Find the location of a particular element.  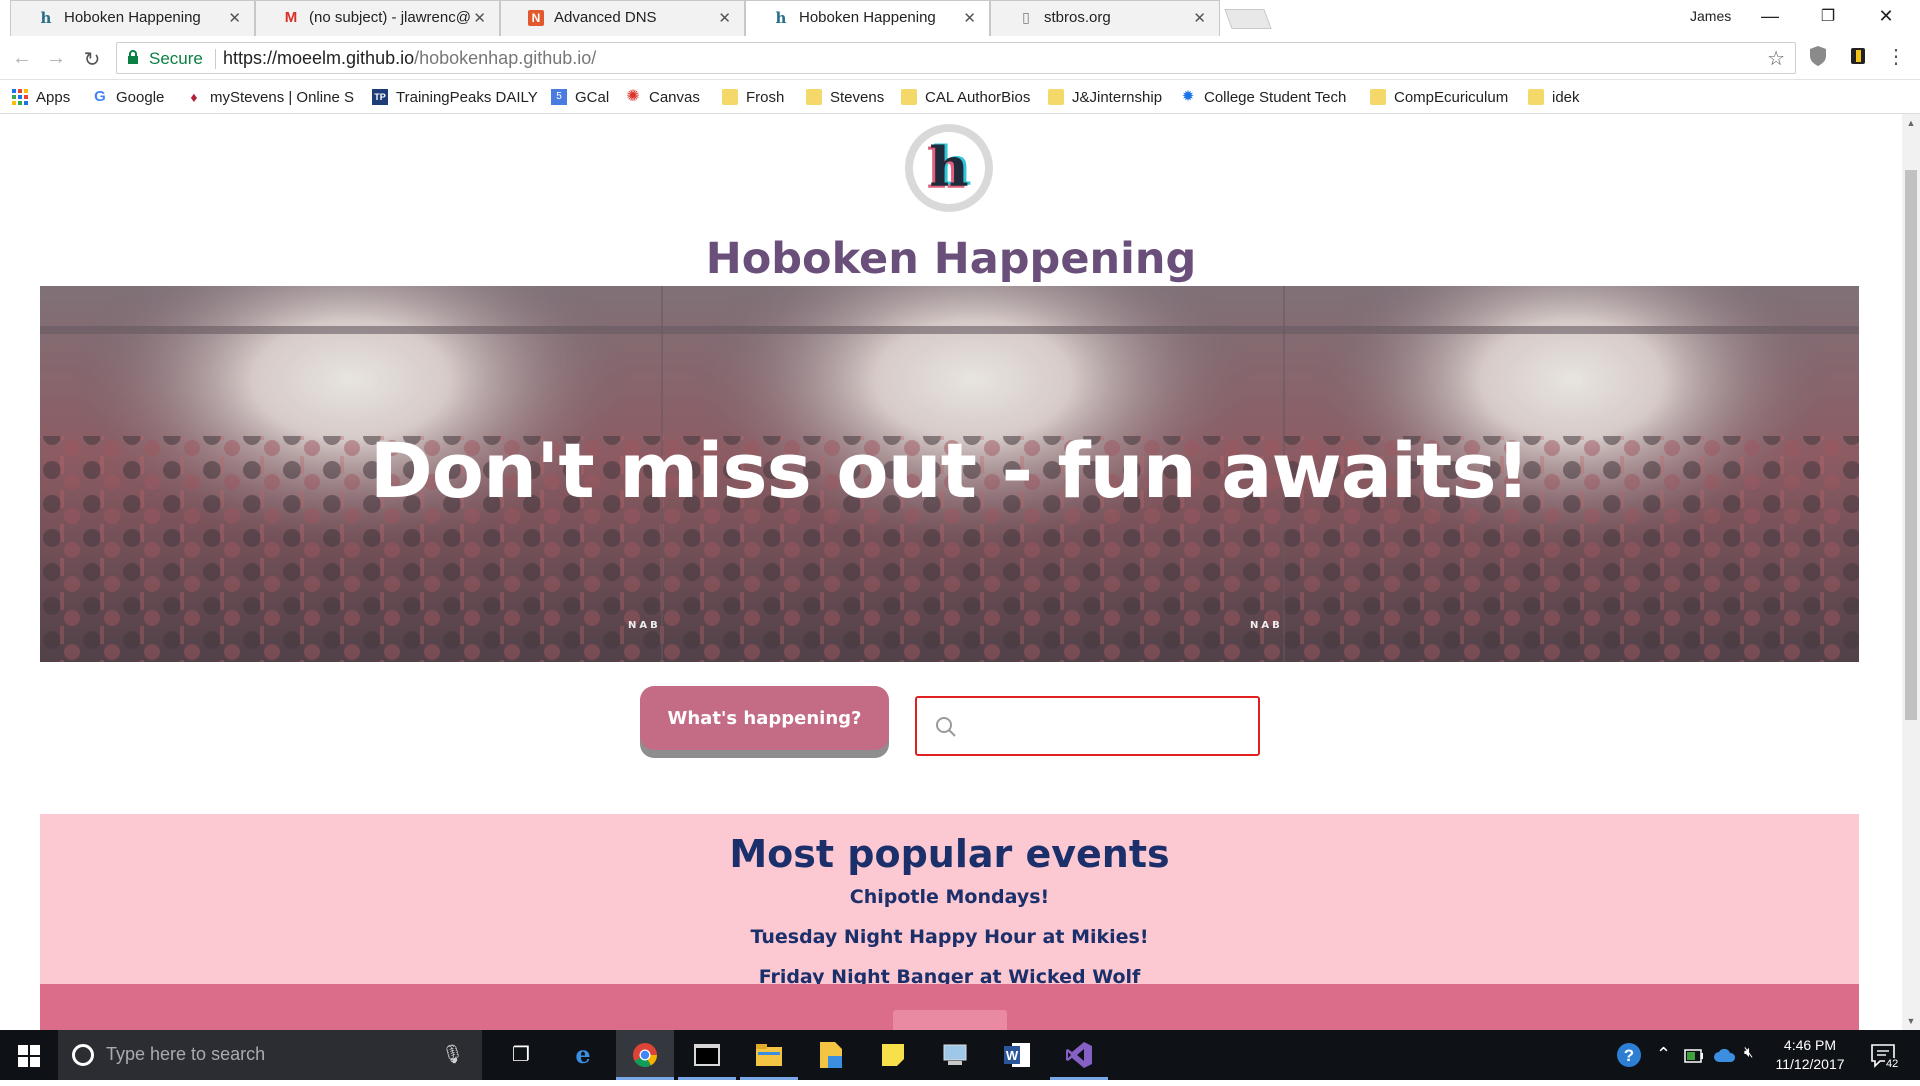

file-explorer-icon is located at coordinates (769, 1055).